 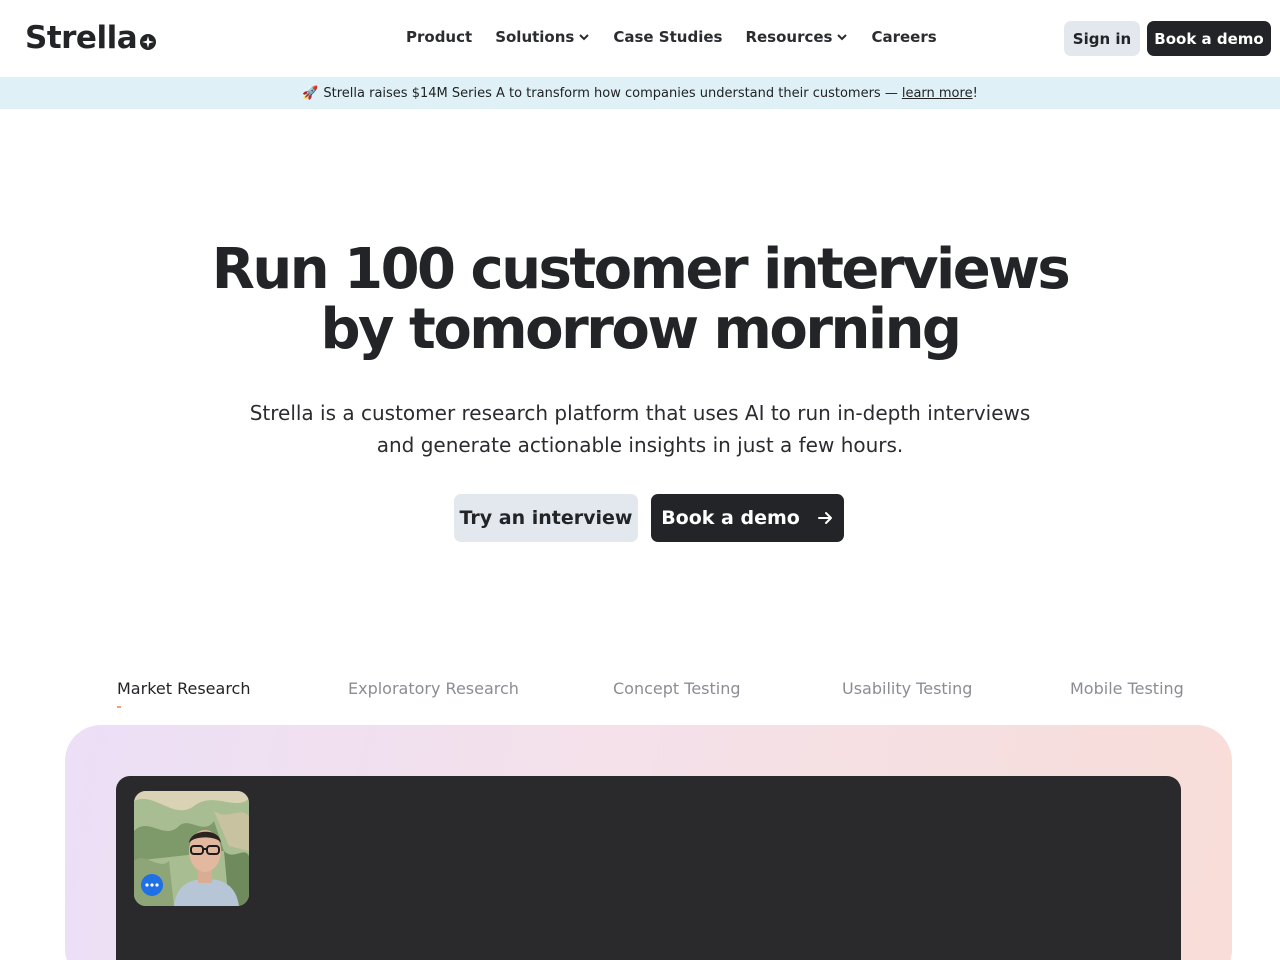 I want to click on more-options-icon, so click(x=152, y=885).